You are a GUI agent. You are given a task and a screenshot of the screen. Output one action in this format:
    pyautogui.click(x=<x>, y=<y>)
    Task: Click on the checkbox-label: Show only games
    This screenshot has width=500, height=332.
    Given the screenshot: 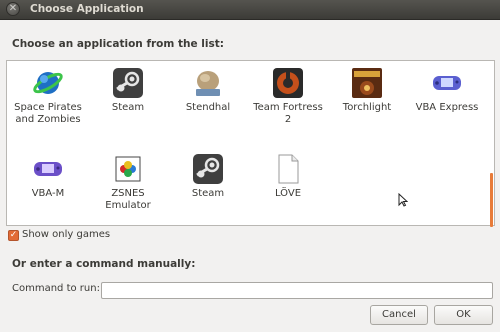 What is the action you would take?
    pyautogui.click(x=66, y=234)
    